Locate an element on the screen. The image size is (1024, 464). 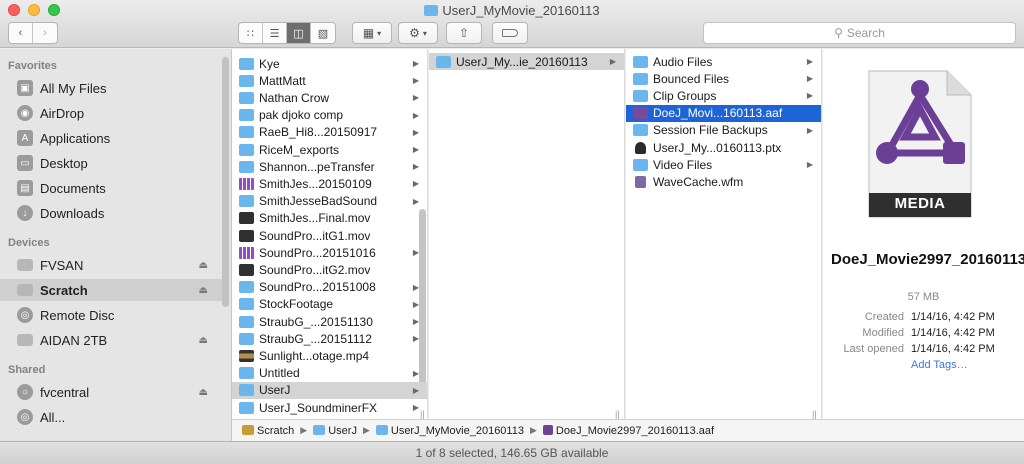
icon-view-button: ∷ is located at coordinates (251, 33).